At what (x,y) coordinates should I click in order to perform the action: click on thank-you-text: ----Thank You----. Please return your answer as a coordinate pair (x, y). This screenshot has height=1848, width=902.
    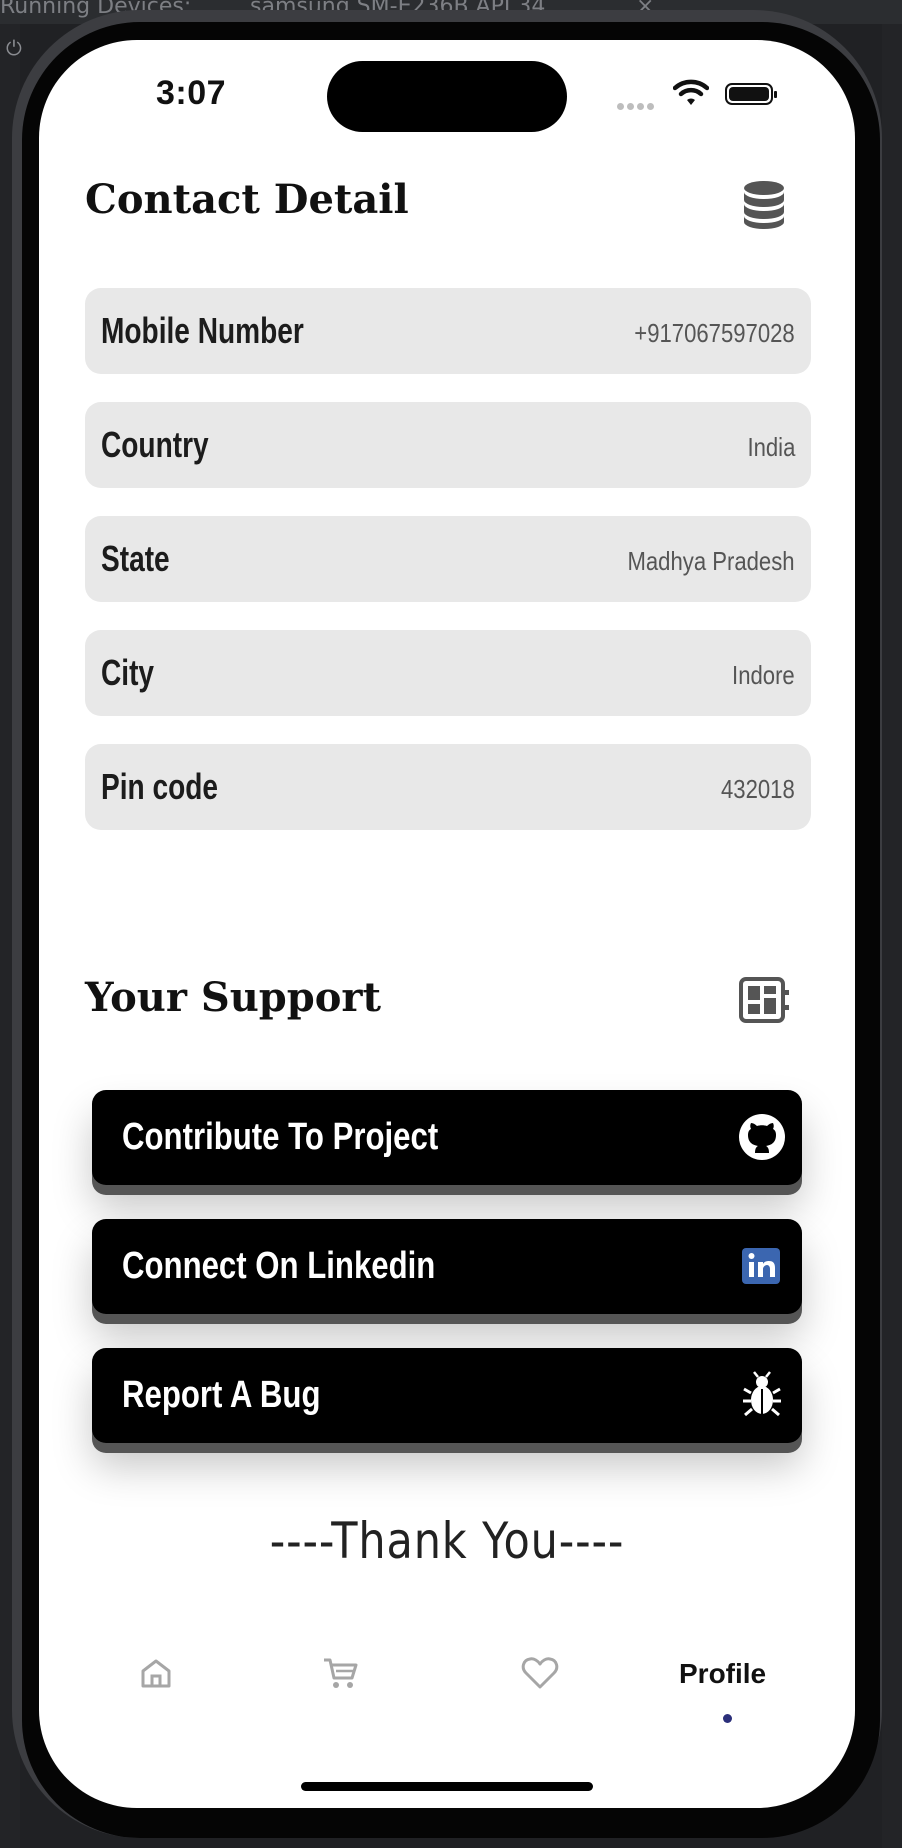
    Looking at the image, I should click on (447, 1541).